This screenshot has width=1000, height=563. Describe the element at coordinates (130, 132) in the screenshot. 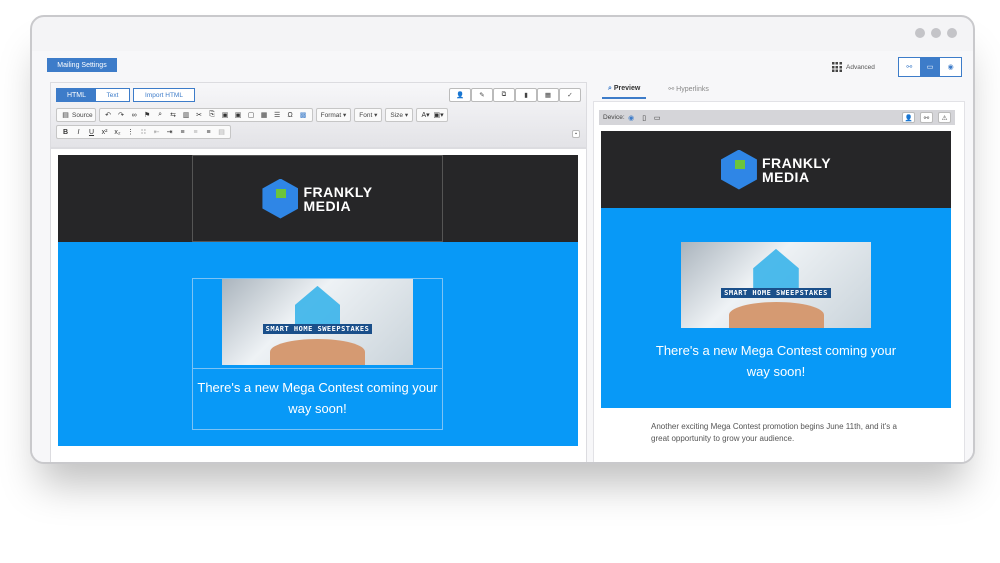

I see `numbered-list-icon: ⋮` at that location.